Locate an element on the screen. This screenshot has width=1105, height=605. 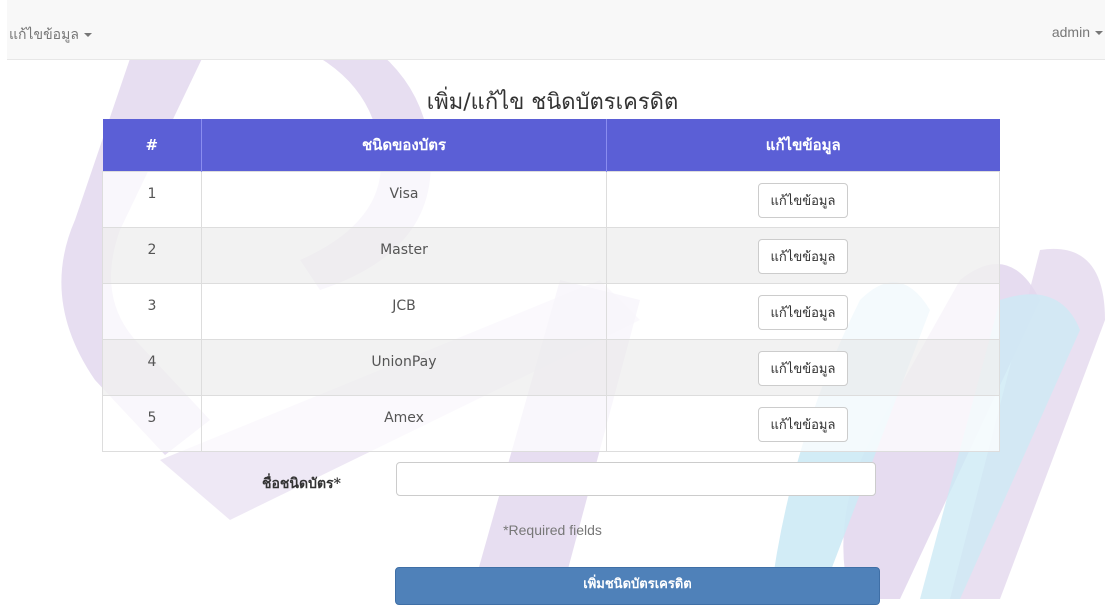
table-row: 2 Master แก้ไขข้อมูล is located at coordinates (551, 255).